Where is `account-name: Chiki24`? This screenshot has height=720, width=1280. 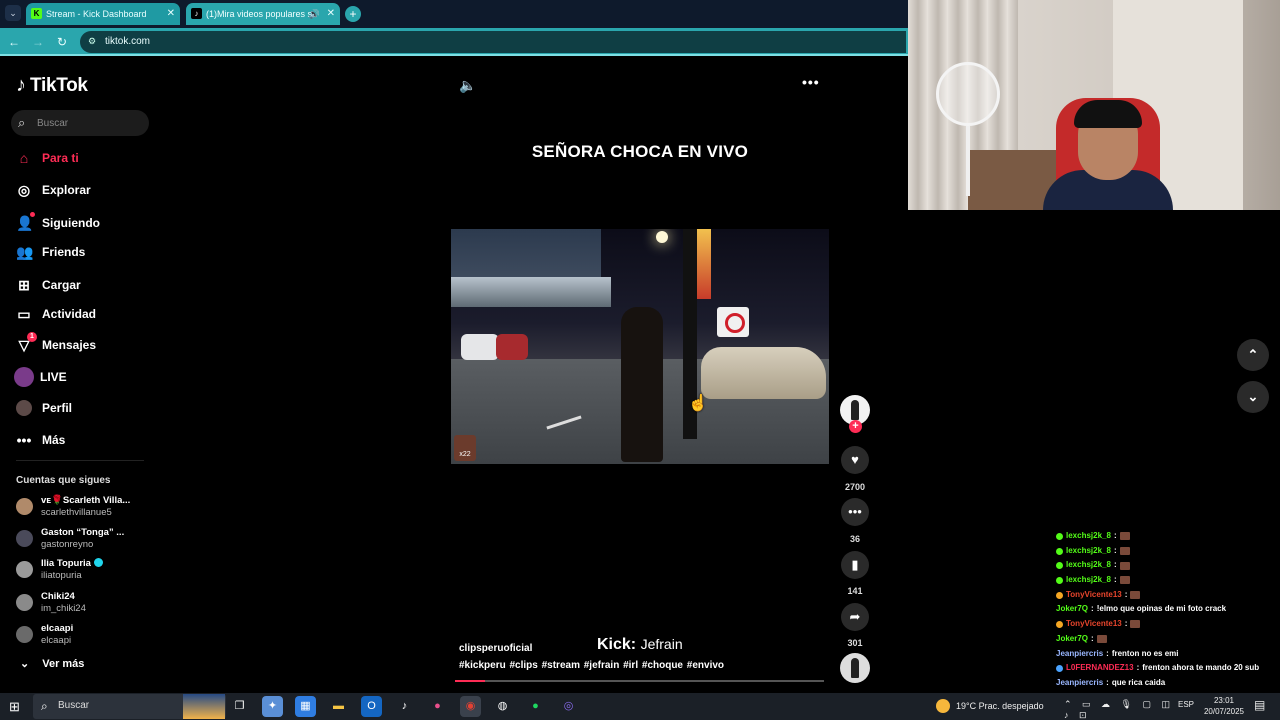
account-name: Chiki24 is located at coordinates (58, 596).